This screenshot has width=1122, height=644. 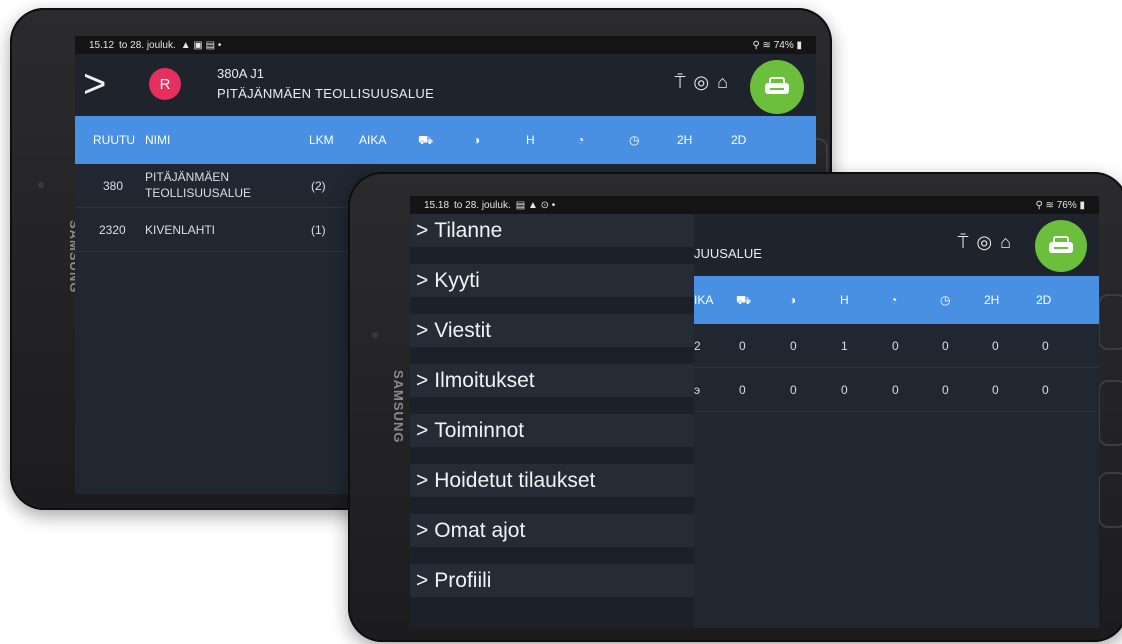 I want to click on table-row: э 0 0 0 0 0 0 0, so click(x=896, y=390).